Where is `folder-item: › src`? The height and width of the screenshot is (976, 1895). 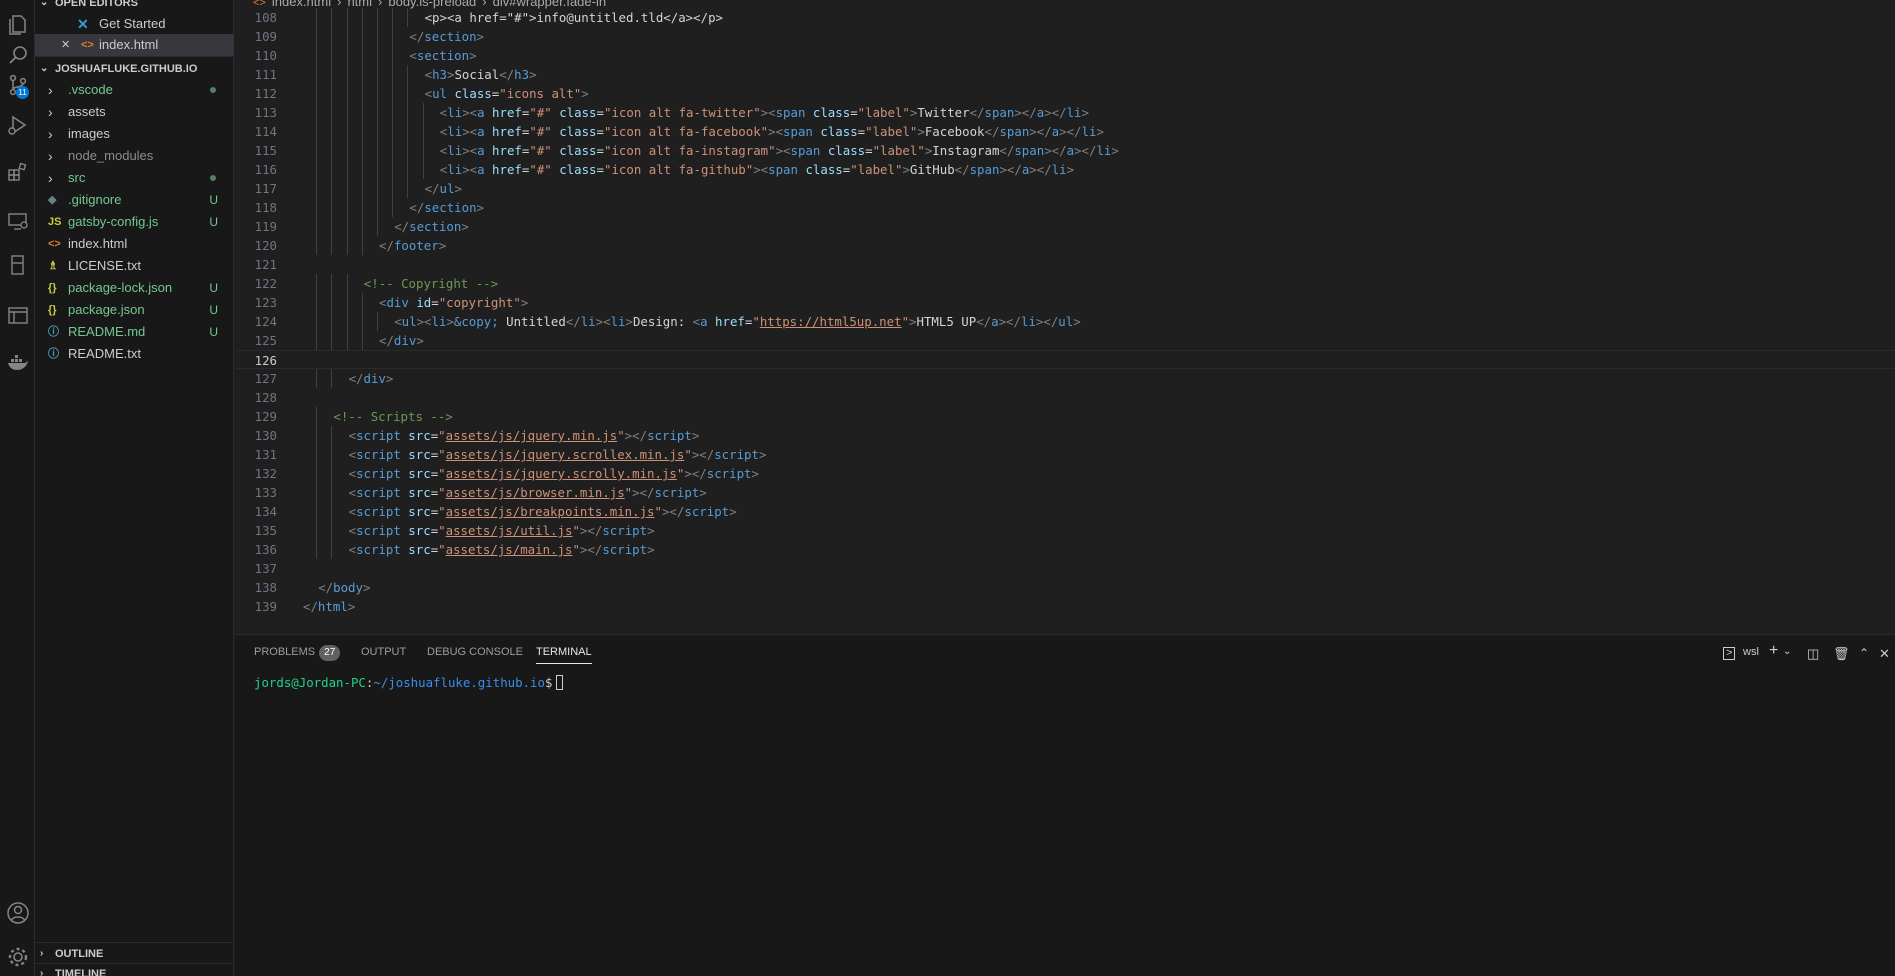
folder-item: › src is located at coordinates (134, 178).